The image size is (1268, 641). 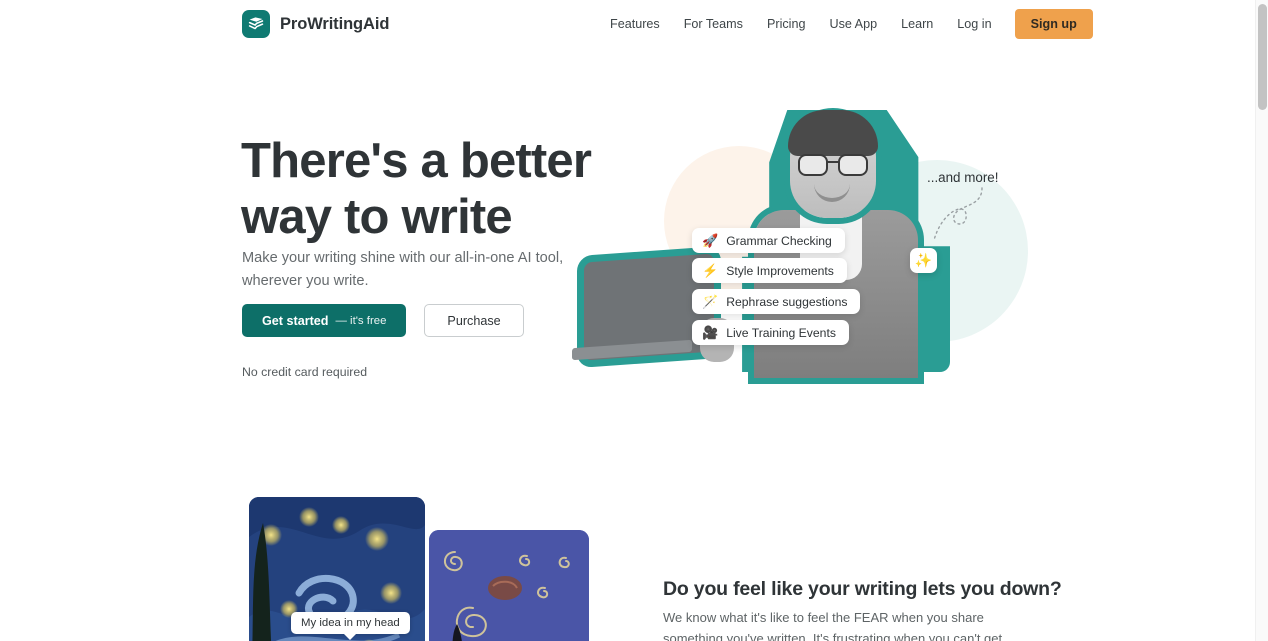 What do you see at coordinates (1261, 320) in the screenshot?
I see `vertical-scrollbar` at bounding box center [1261, 320].